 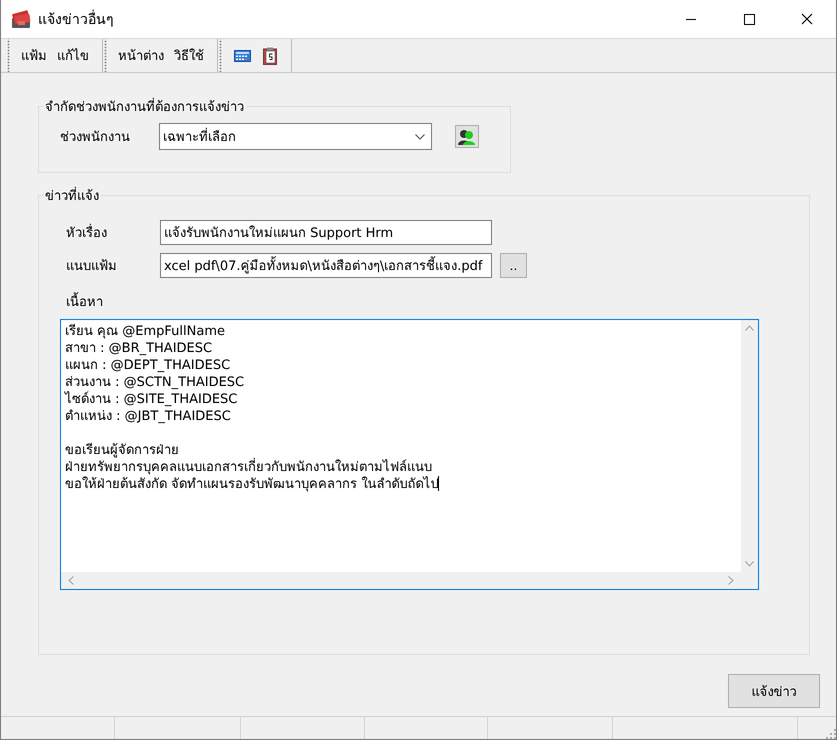 What do you see at coordinates (350, 19) in the screenshot?
I see `window-title: แจ้งข่าวอื่นๆ` at bounding box center [350, 19].